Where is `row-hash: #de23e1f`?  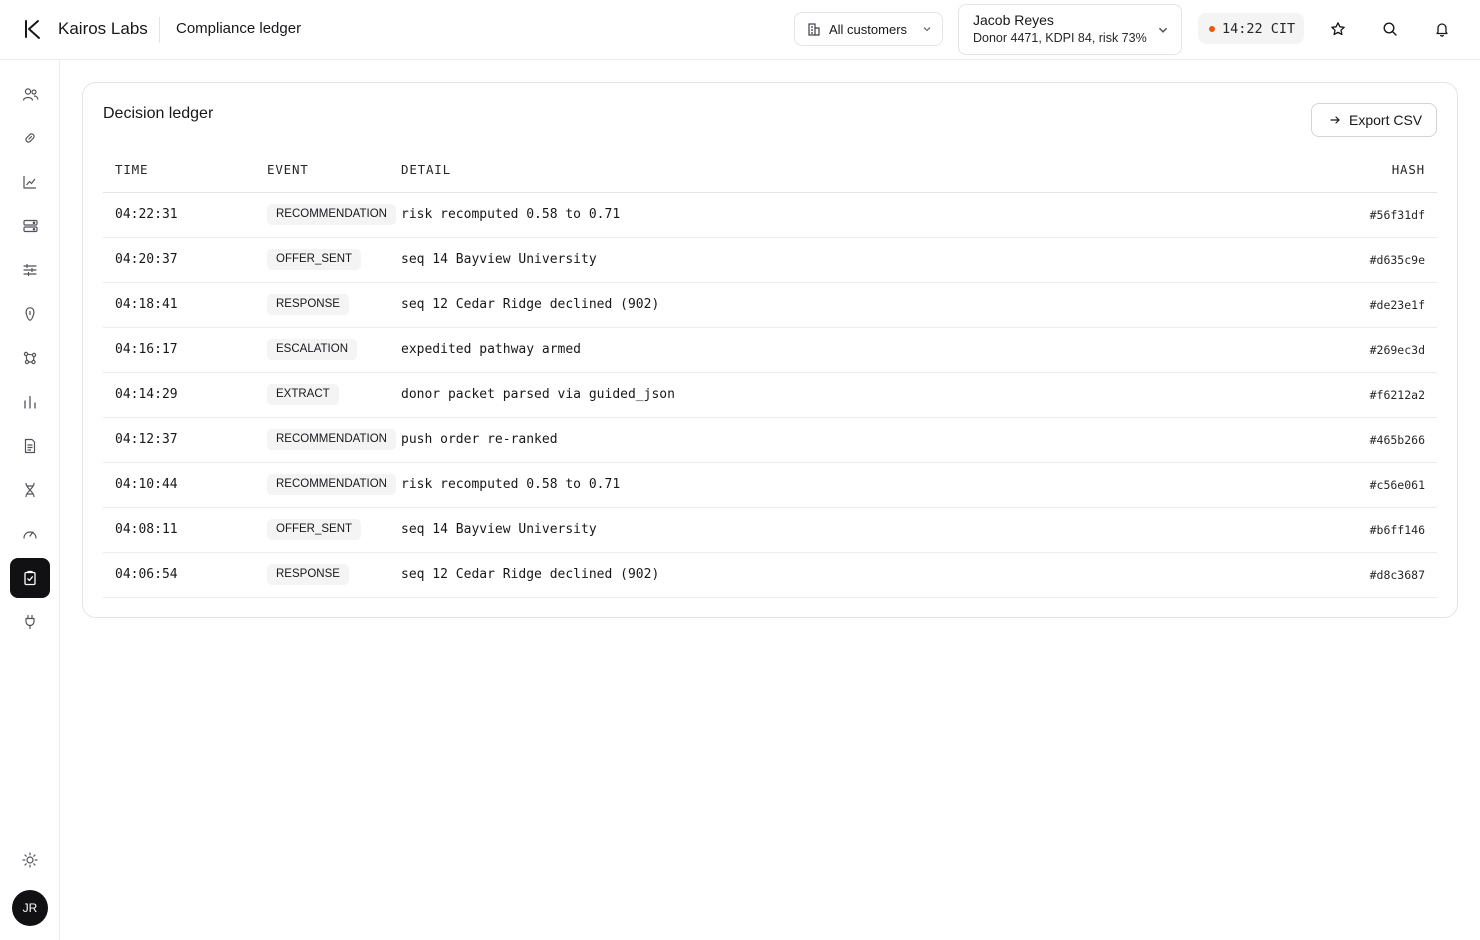 row-hash: #de23e1f is located at coordinates (1377, 305).